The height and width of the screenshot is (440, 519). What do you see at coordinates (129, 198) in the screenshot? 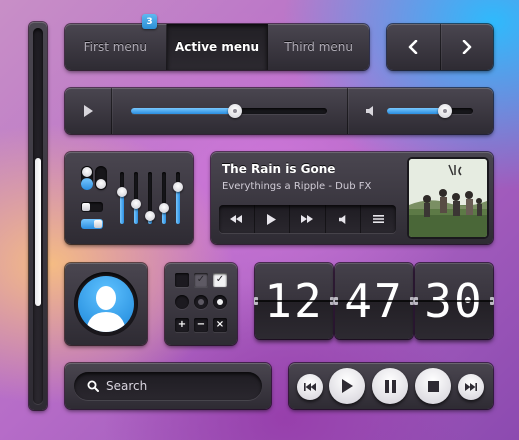
I see `control-panel` at bounding box center [129, 198].